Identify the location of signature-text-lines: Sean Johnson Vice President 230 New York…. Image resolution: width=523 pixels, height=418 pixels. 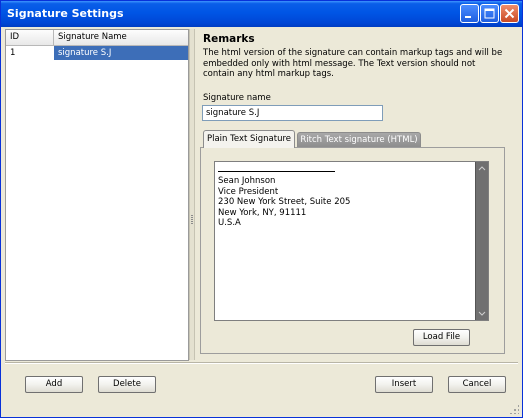
(284, 202).